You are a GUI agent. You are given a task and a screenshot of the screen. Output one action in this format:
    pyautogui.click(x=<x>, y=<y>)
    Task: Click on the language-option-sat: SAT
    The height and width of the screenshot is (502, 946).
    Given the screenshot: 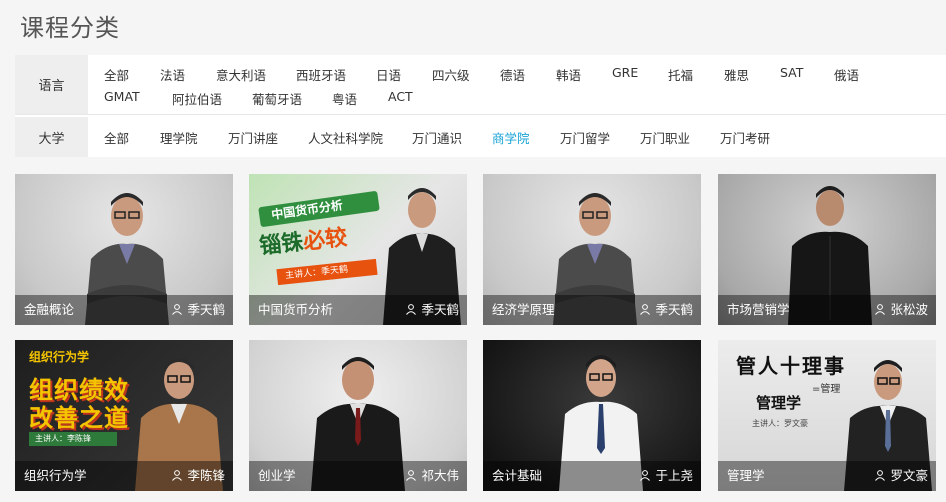 What is the action you would take?
    pyautogui.click(x=791, y=72)
    